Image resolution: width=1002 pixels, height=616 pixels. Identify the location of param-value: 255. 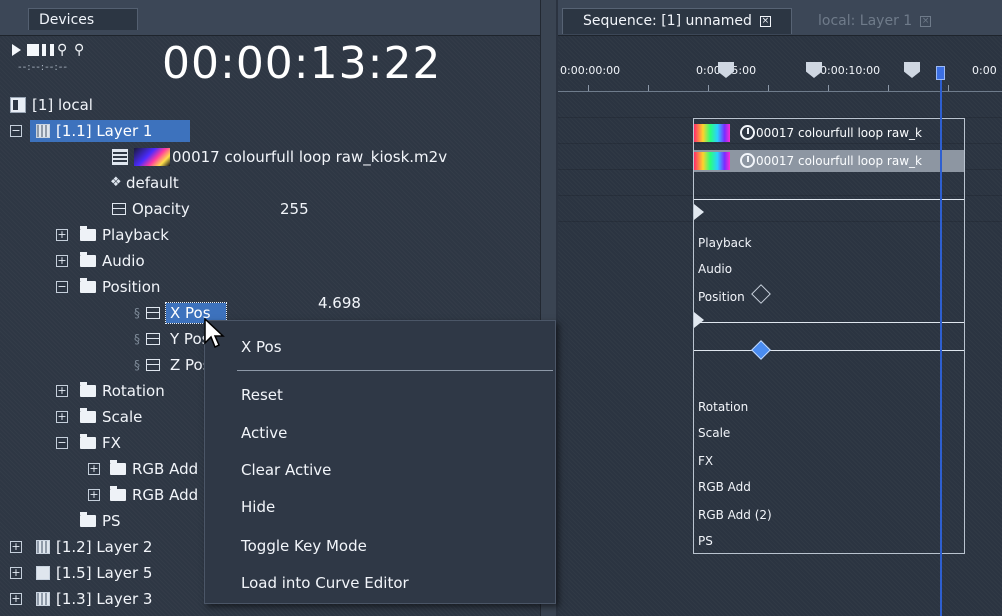
(294, 209).